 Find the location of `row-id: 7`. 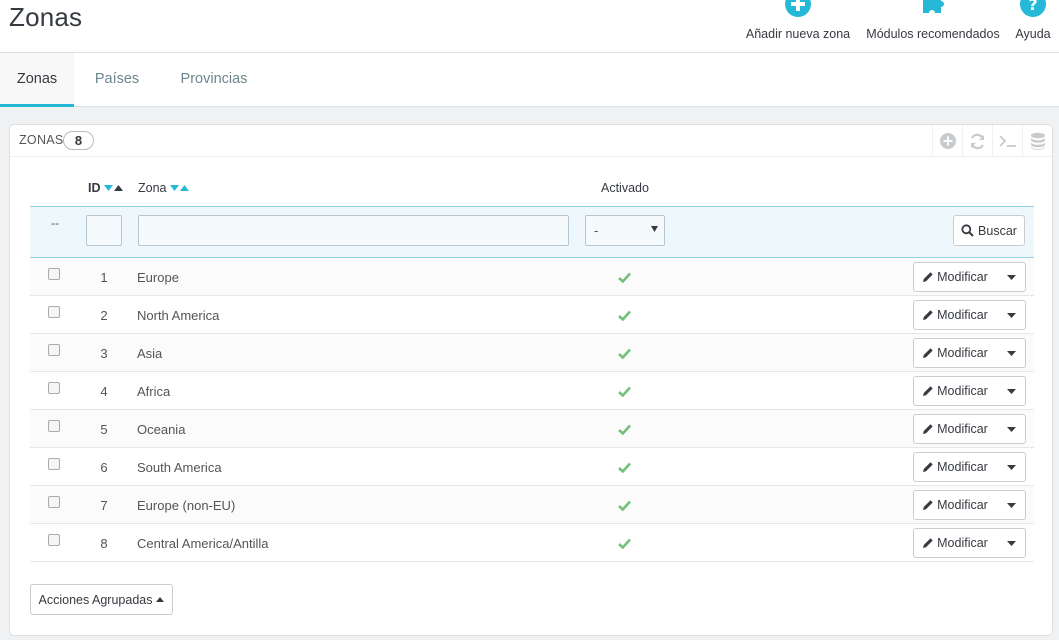

row-id: 7 is located at coordinates (104, 505).